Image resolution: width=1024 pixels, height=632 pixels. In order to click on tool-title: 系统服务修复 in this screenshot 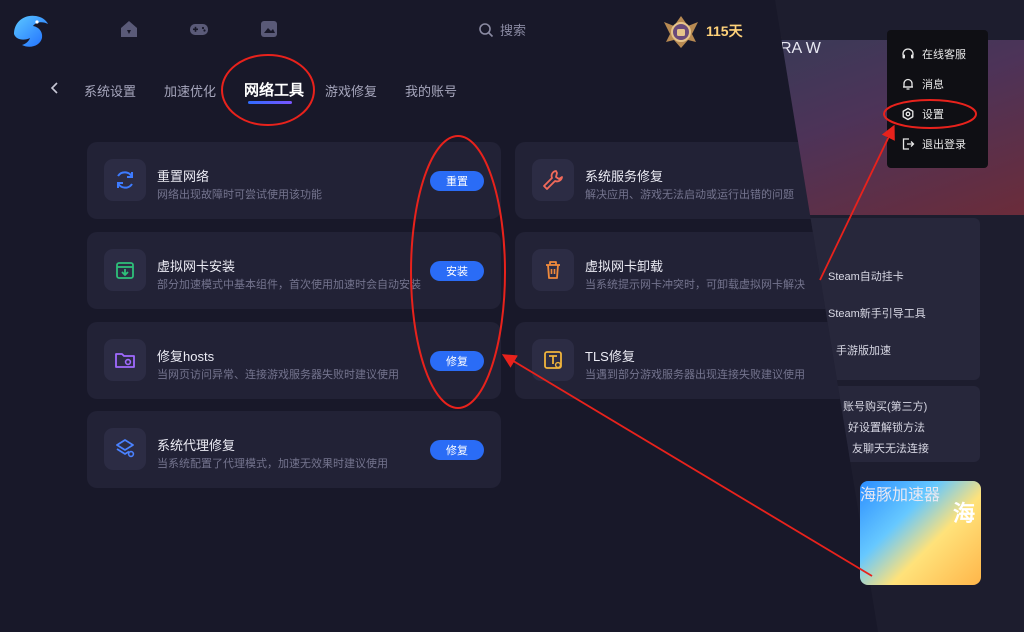, I will do `click(624, 176)`.